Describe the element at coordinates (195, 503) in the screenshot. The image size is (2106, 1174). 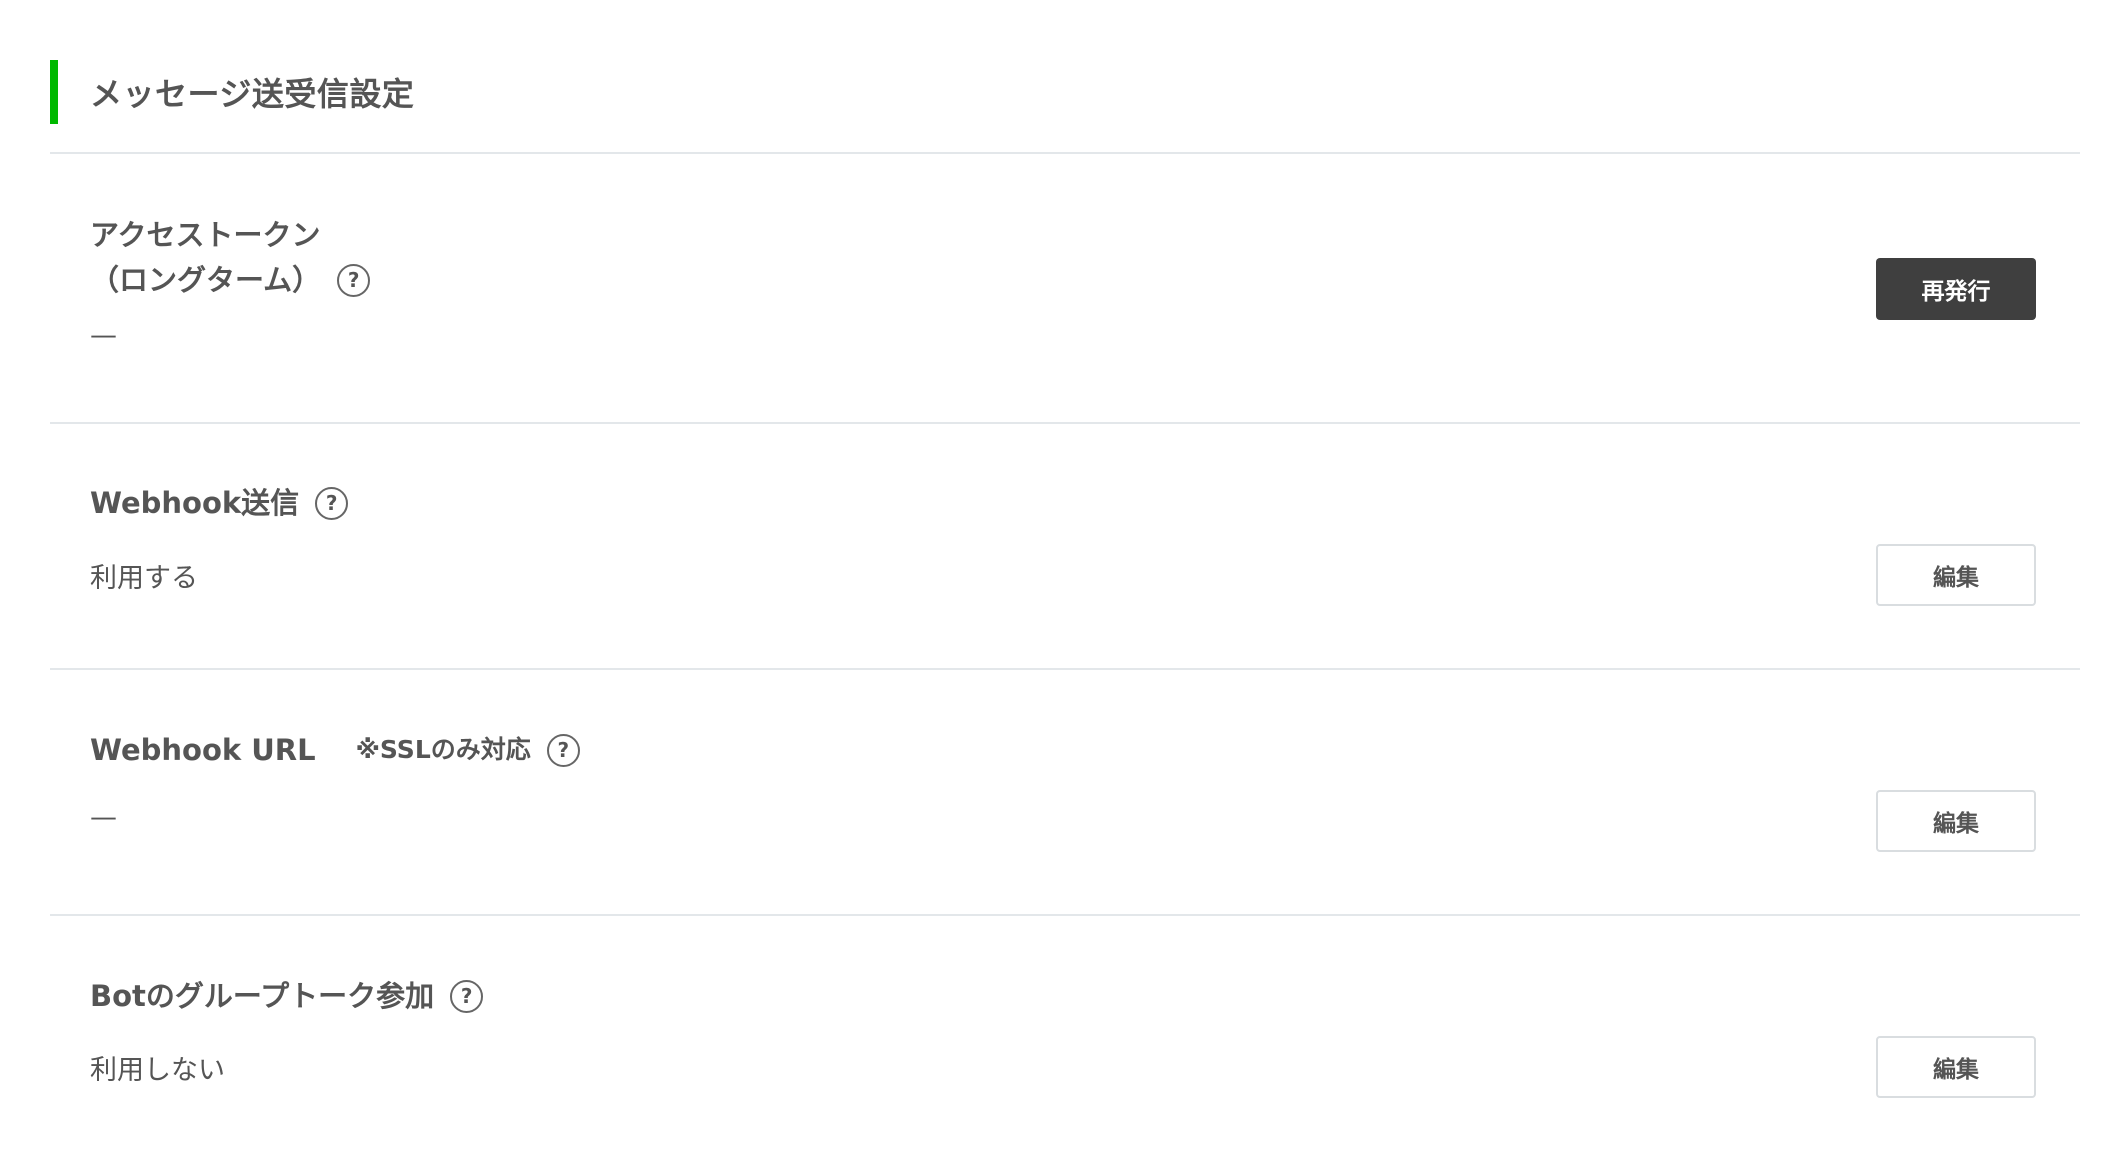
I see `webhook-send-label: Webhook送信` at that location.